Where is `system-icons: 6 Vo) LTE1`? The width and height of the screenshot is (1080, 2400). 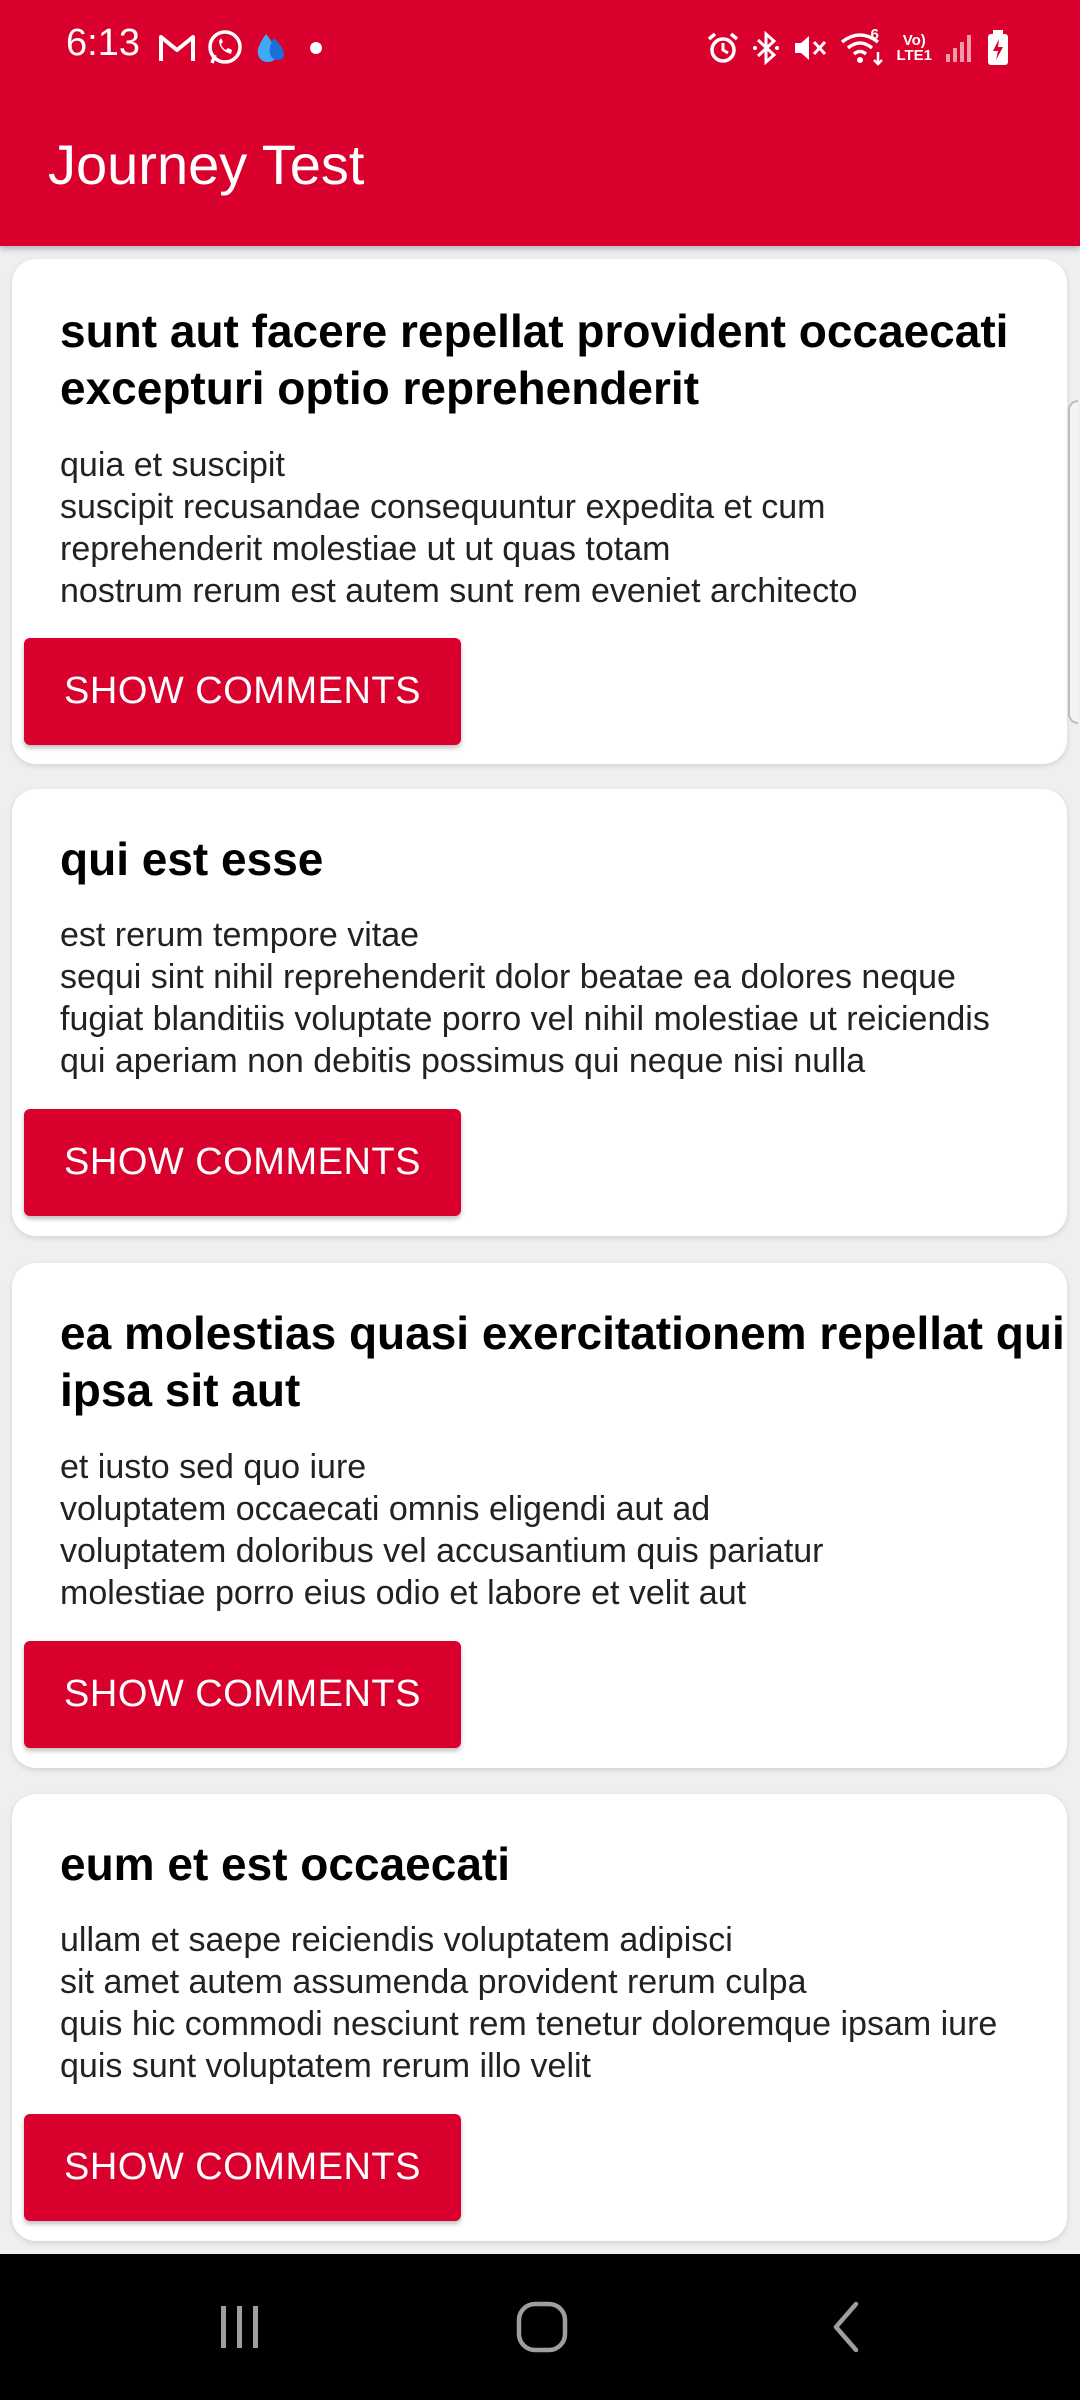
system-icons: 6 Vo) LTE1 is located at coordinates (858, 48).